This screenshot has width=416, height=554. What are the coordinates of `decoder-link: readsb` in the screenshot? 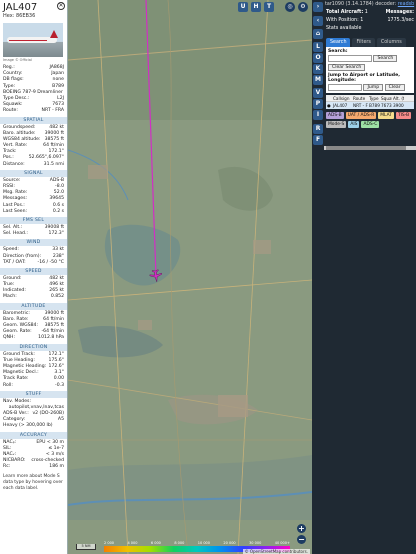 It's located at (406, 4).